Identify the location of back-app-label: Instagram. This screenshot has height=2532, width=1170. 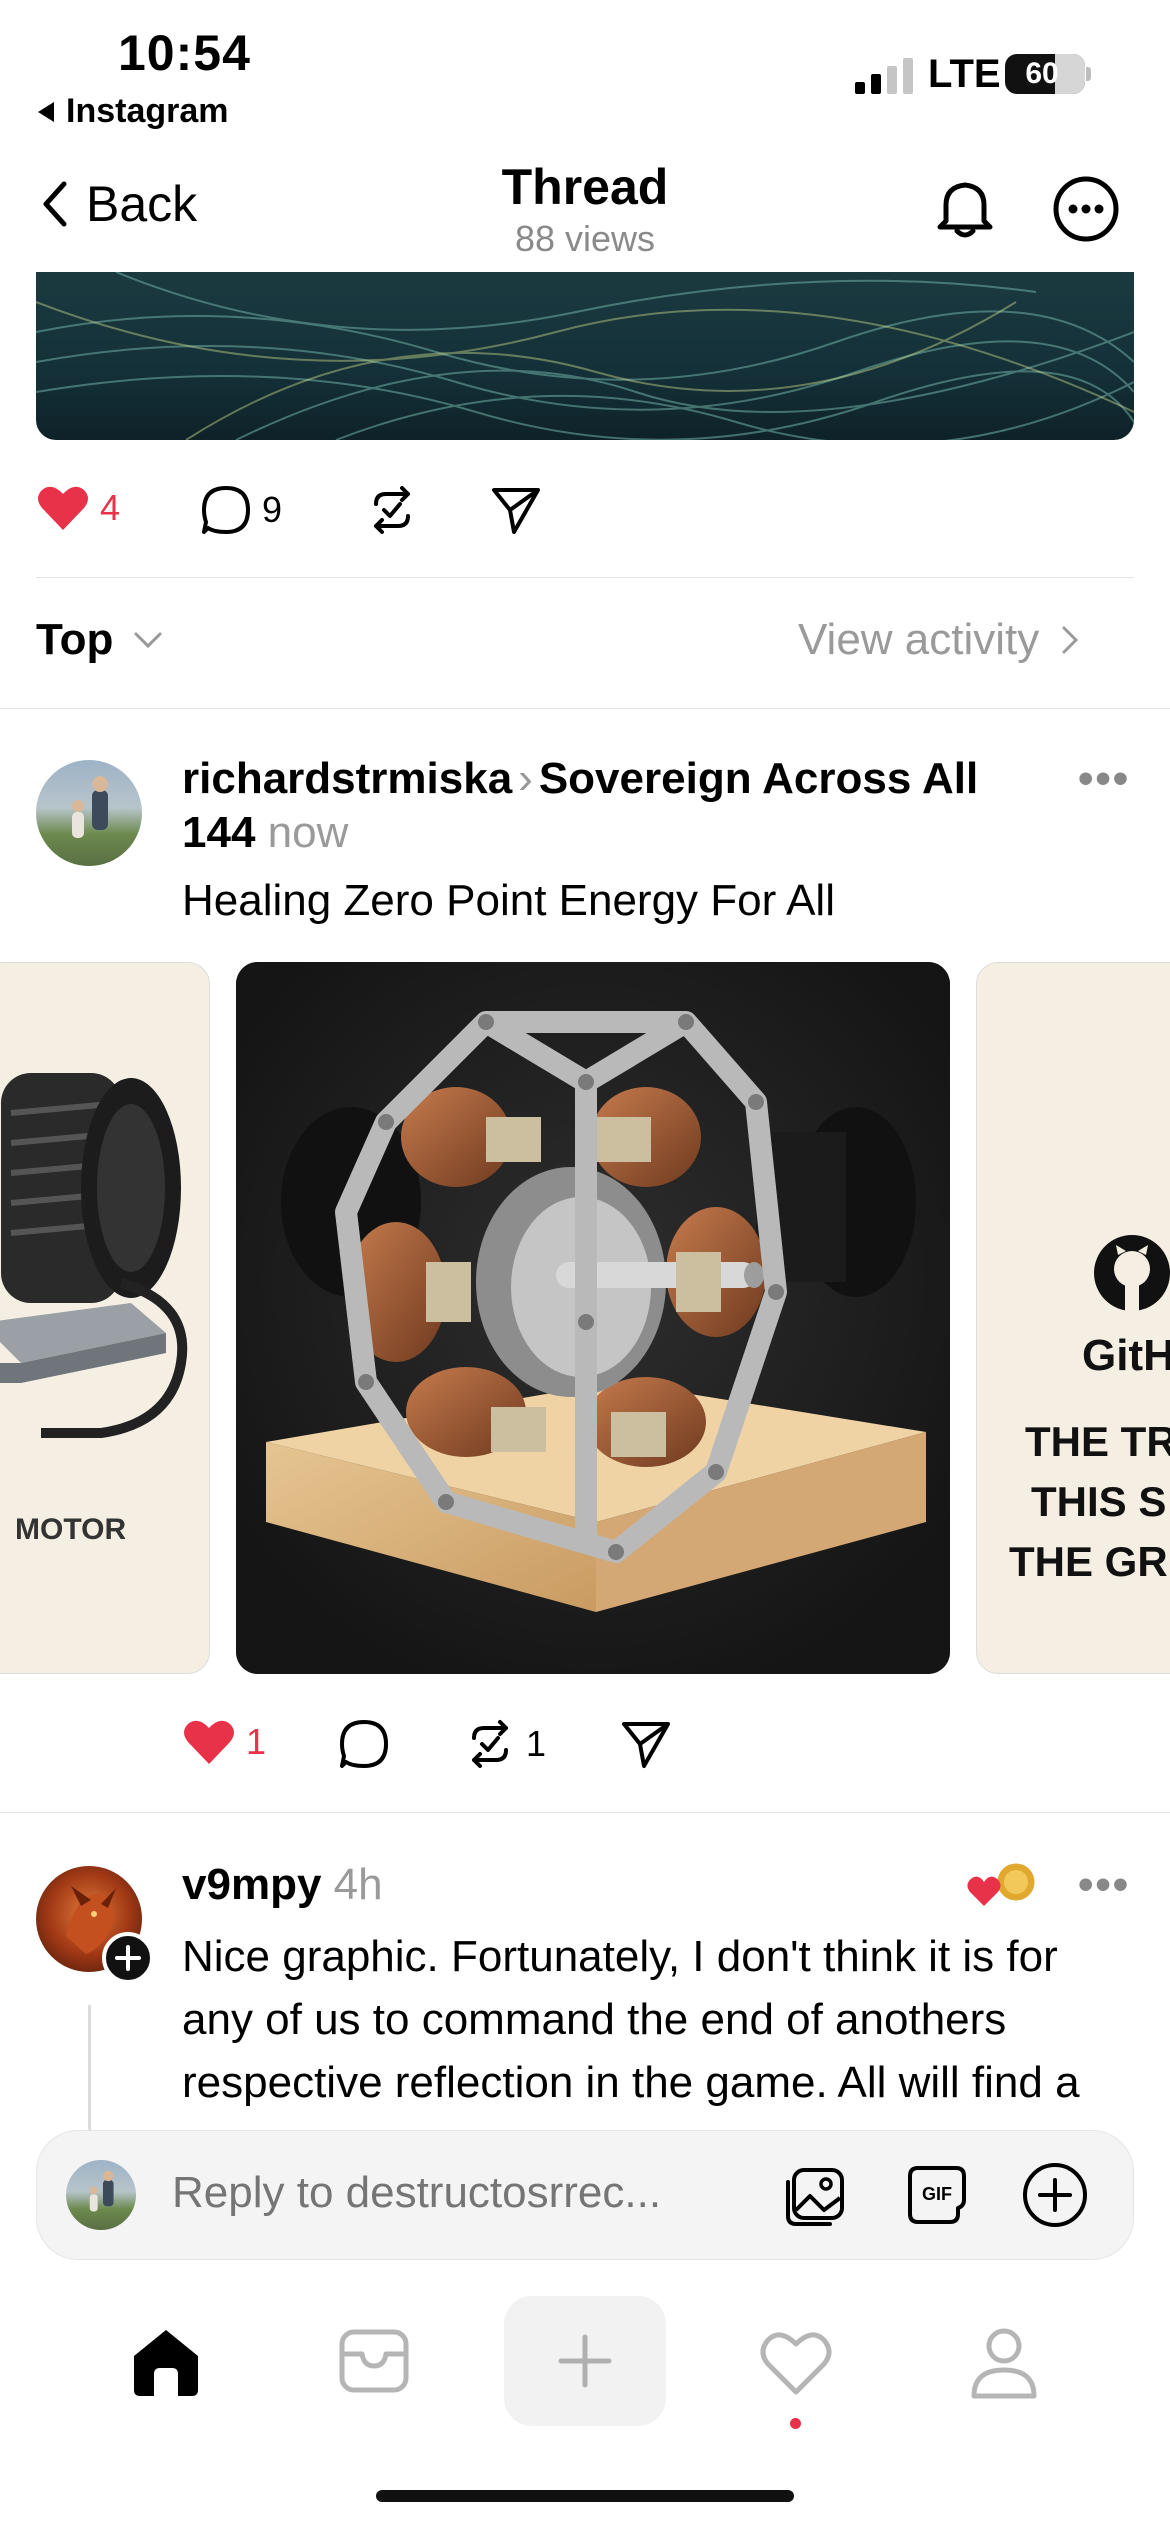
(147, 111).